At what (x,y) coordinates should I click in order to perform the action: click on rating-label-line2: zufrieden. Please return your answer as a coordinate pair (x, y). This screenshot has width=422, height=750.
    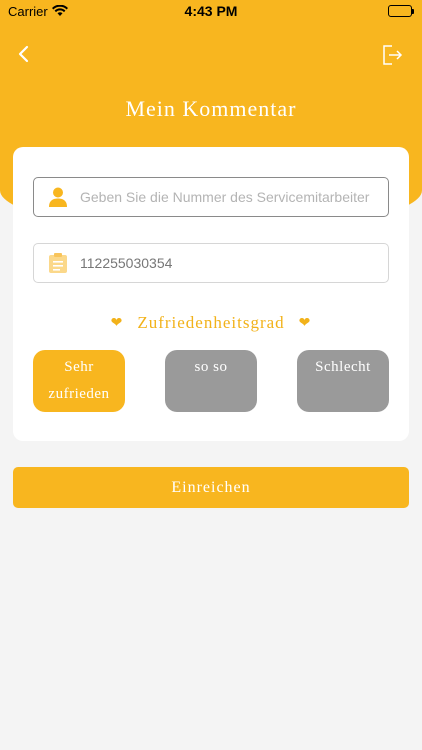
    Looking at the image, I should click on (79, 394).